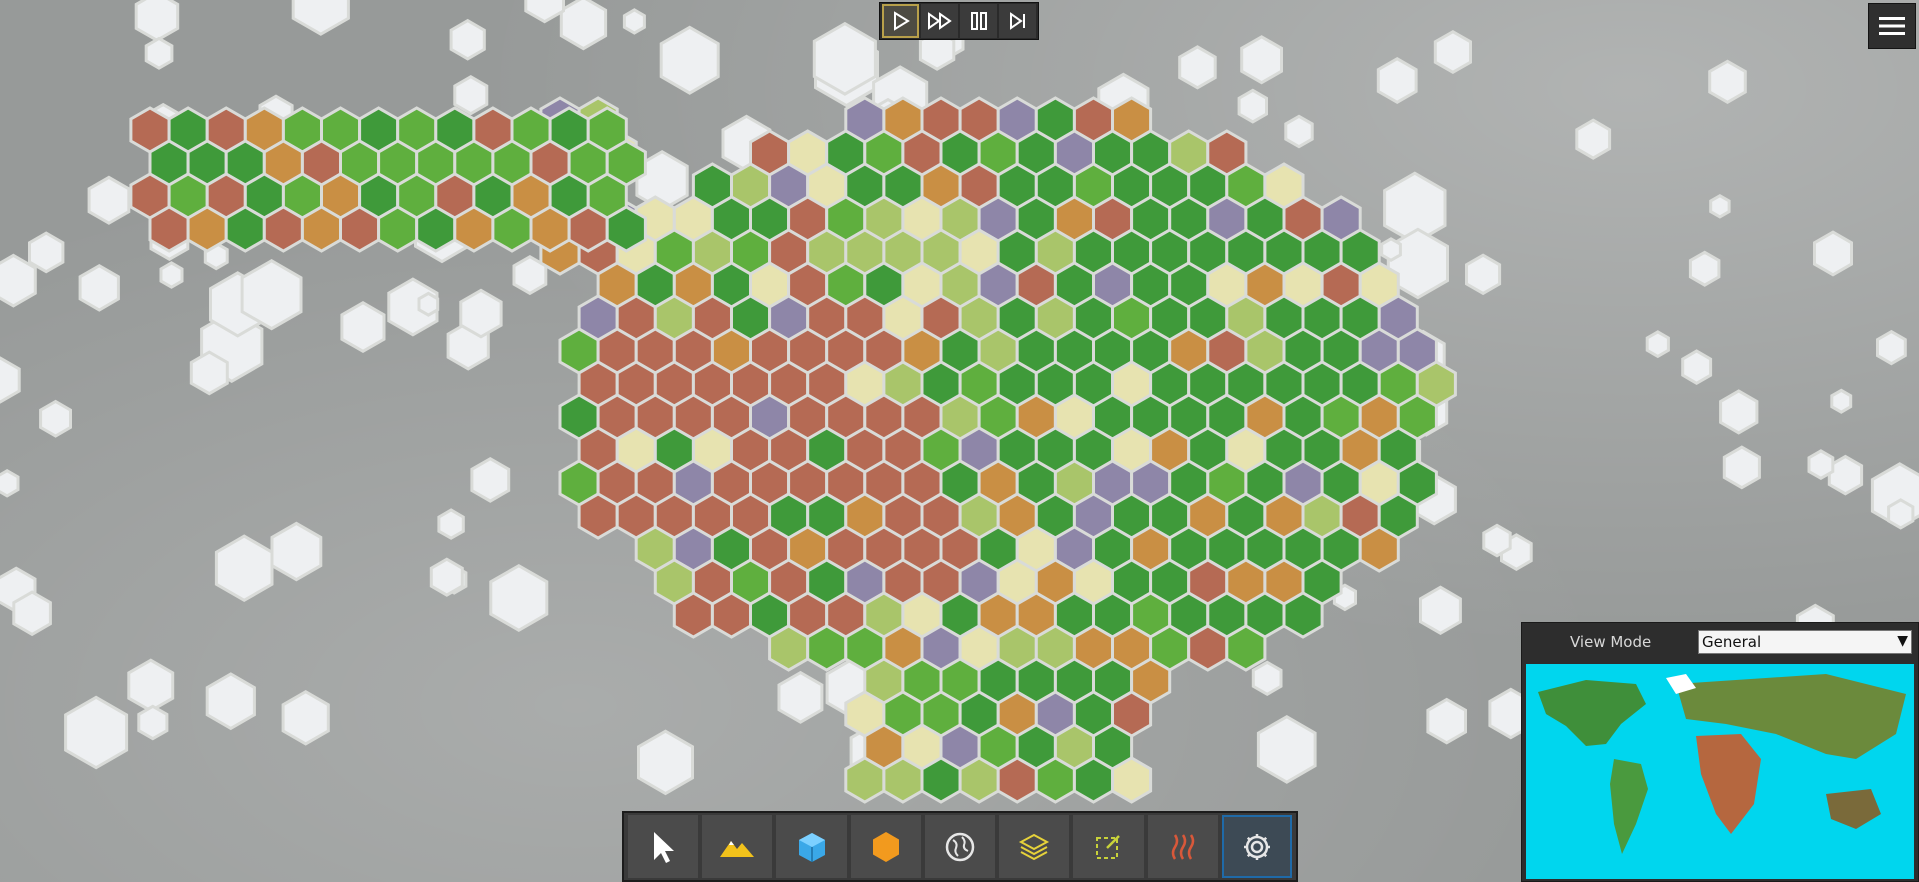 The height and width of the screenshot is (882, 1919). What do you see at coordinates (1108, 846) in the screenshot?
I see `region-tool-button` at bounding box center [1108, 846].